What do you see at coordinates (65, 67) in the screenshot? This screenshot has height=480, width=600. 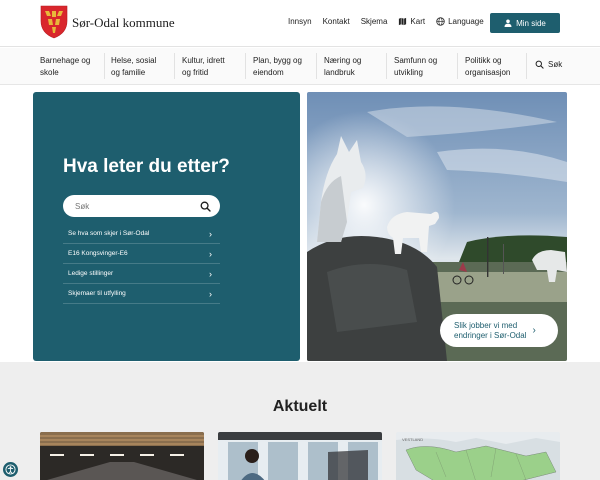 I see `nav-item-barnehage: Barnehage og skole` at bounding box center [65, 67].